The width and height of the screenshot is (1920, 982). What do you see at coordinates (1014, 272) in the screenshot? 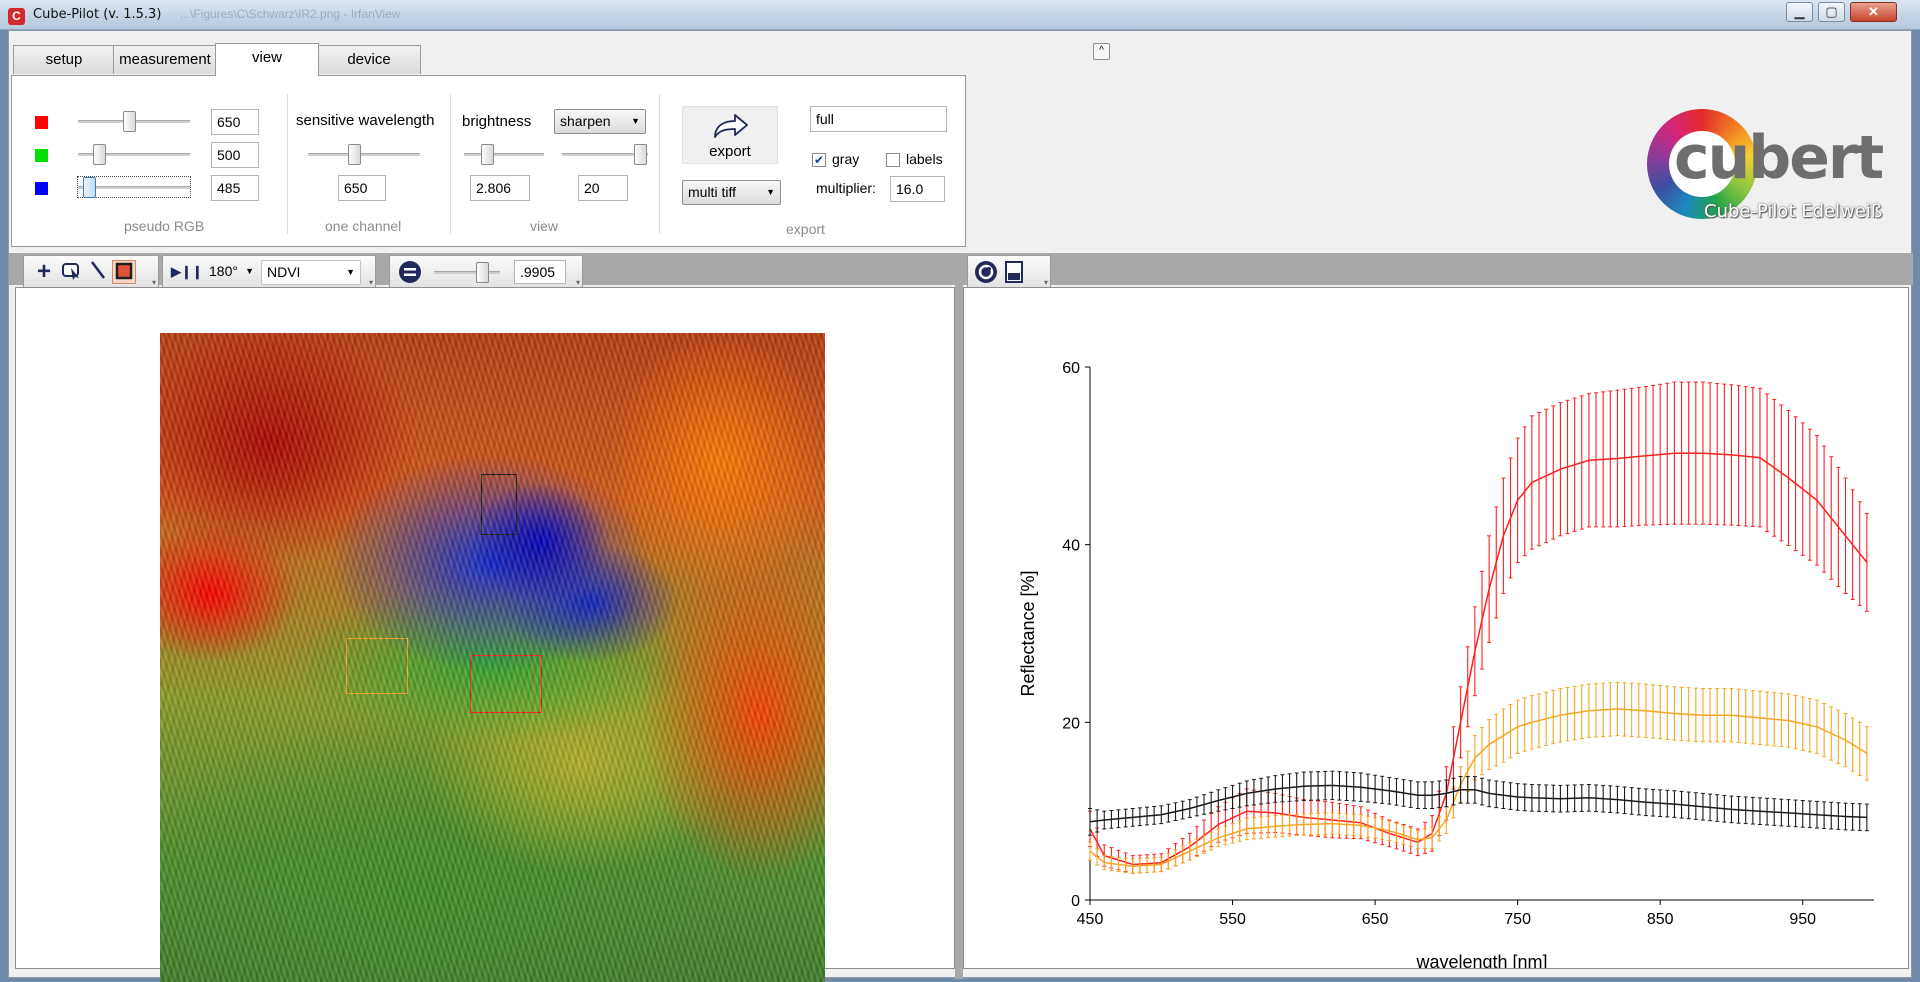
I see `save-spectrum-icon` at bounding box center [1014, 272].